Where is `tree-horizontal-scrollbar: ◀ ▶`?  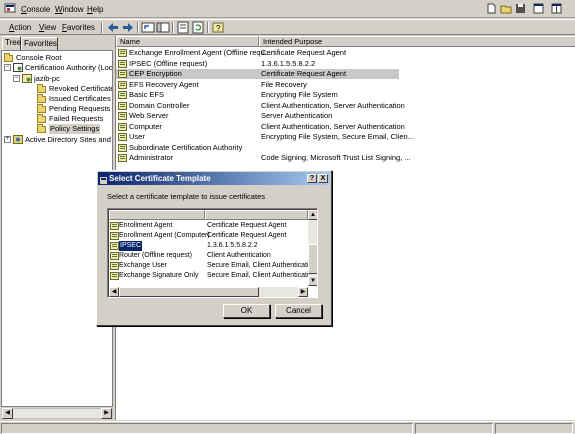 tree-horizontal-scrollbar: ◀ ▶ is located at coordinates (57, 413).